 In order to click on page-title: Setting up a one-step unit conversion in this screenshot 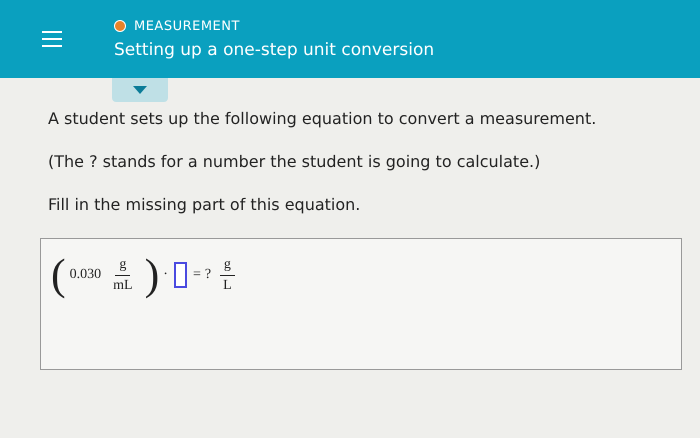, I will do `click(274, 50)`.